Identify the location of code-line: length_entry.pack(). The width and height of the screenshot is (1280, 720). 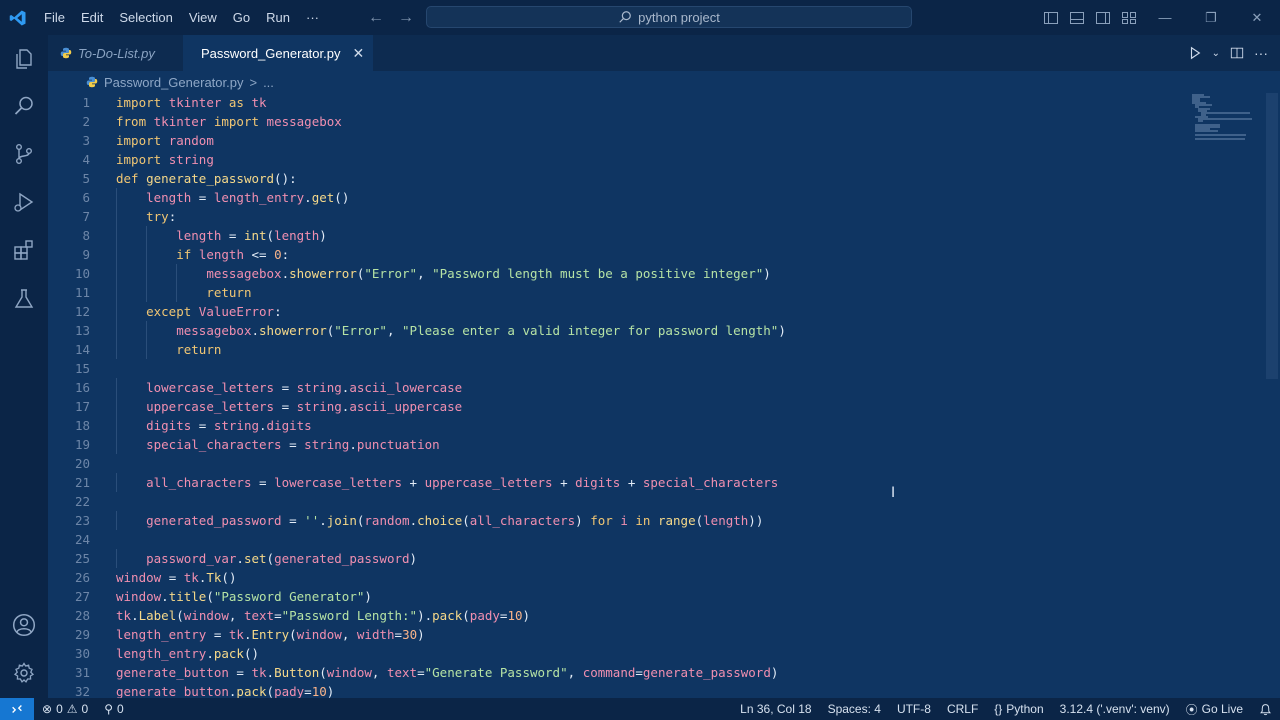
(666, 653).